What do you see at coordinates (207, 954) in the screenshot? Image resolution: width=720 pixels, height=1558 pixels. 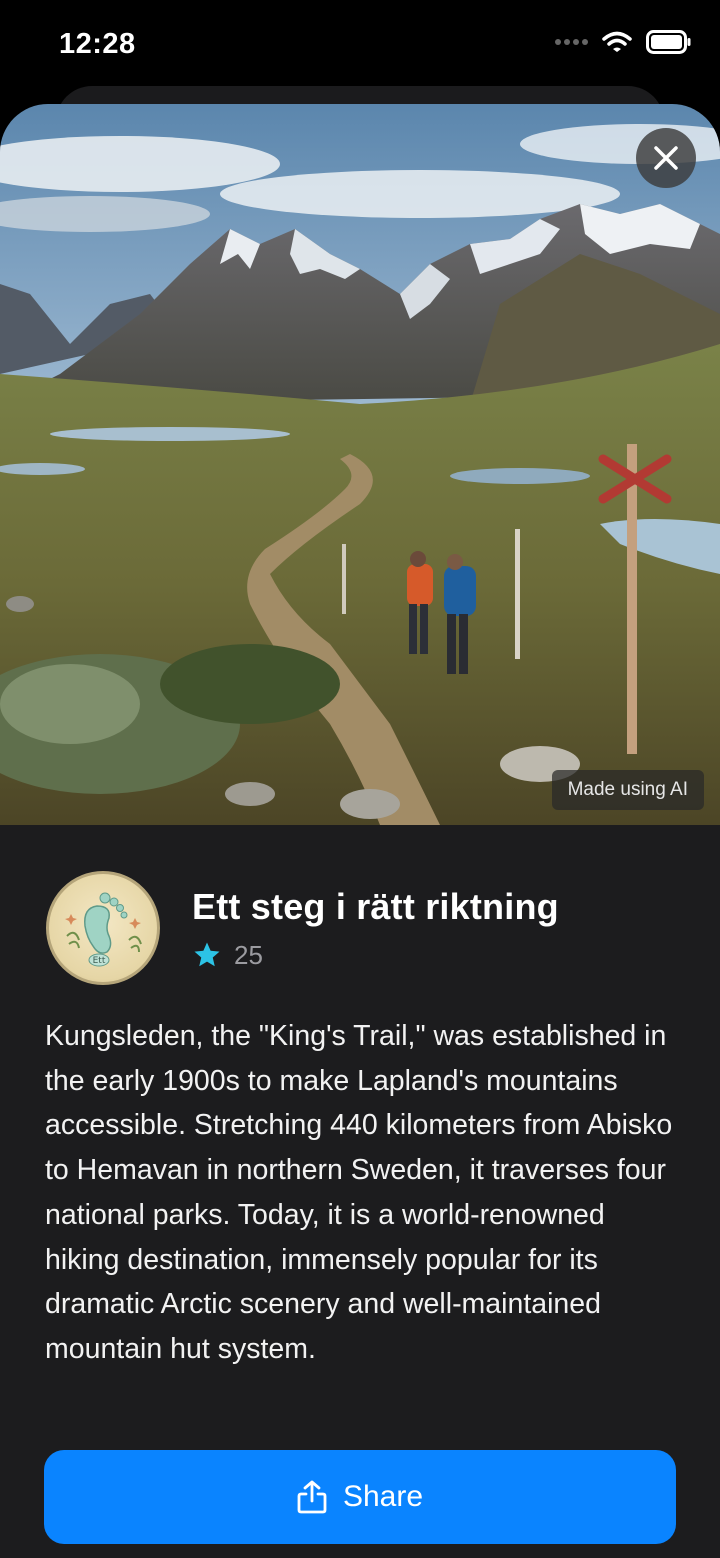 I see `star-icon` at bounding box center [207, 954].